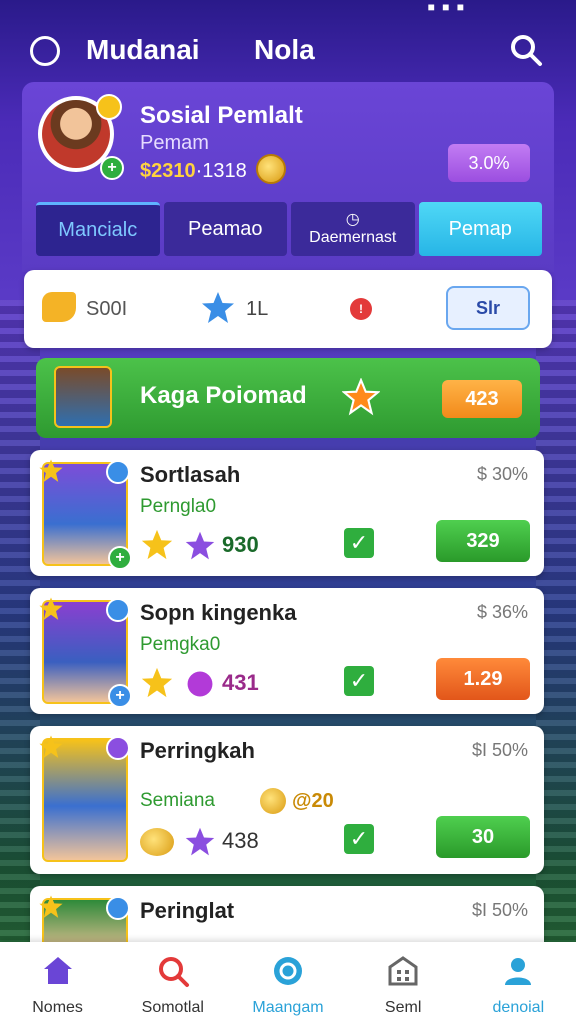 This screenshot has height=1024, width=576. Describe the element at coordinates (482, 399) in the screenshot. I see `highlight-button: 423` at that location.